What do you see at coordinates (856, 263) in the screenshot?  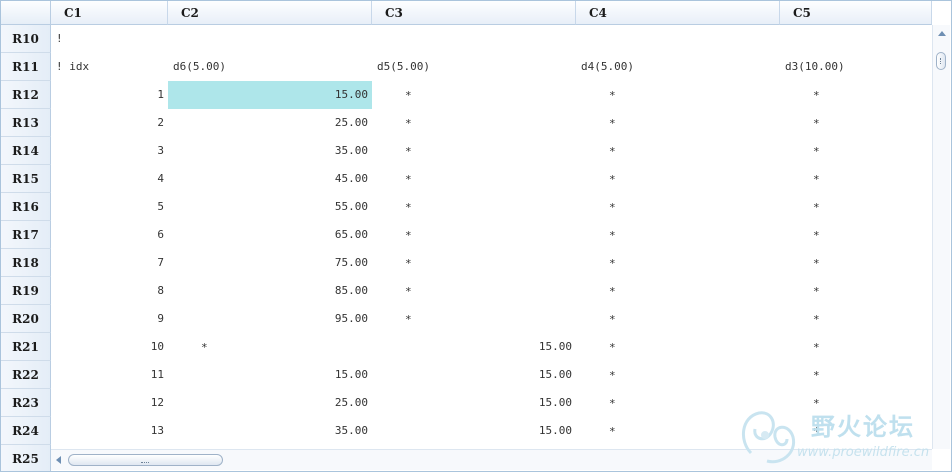 I see `cell-r18-c5` at bounding box center [856, 263].